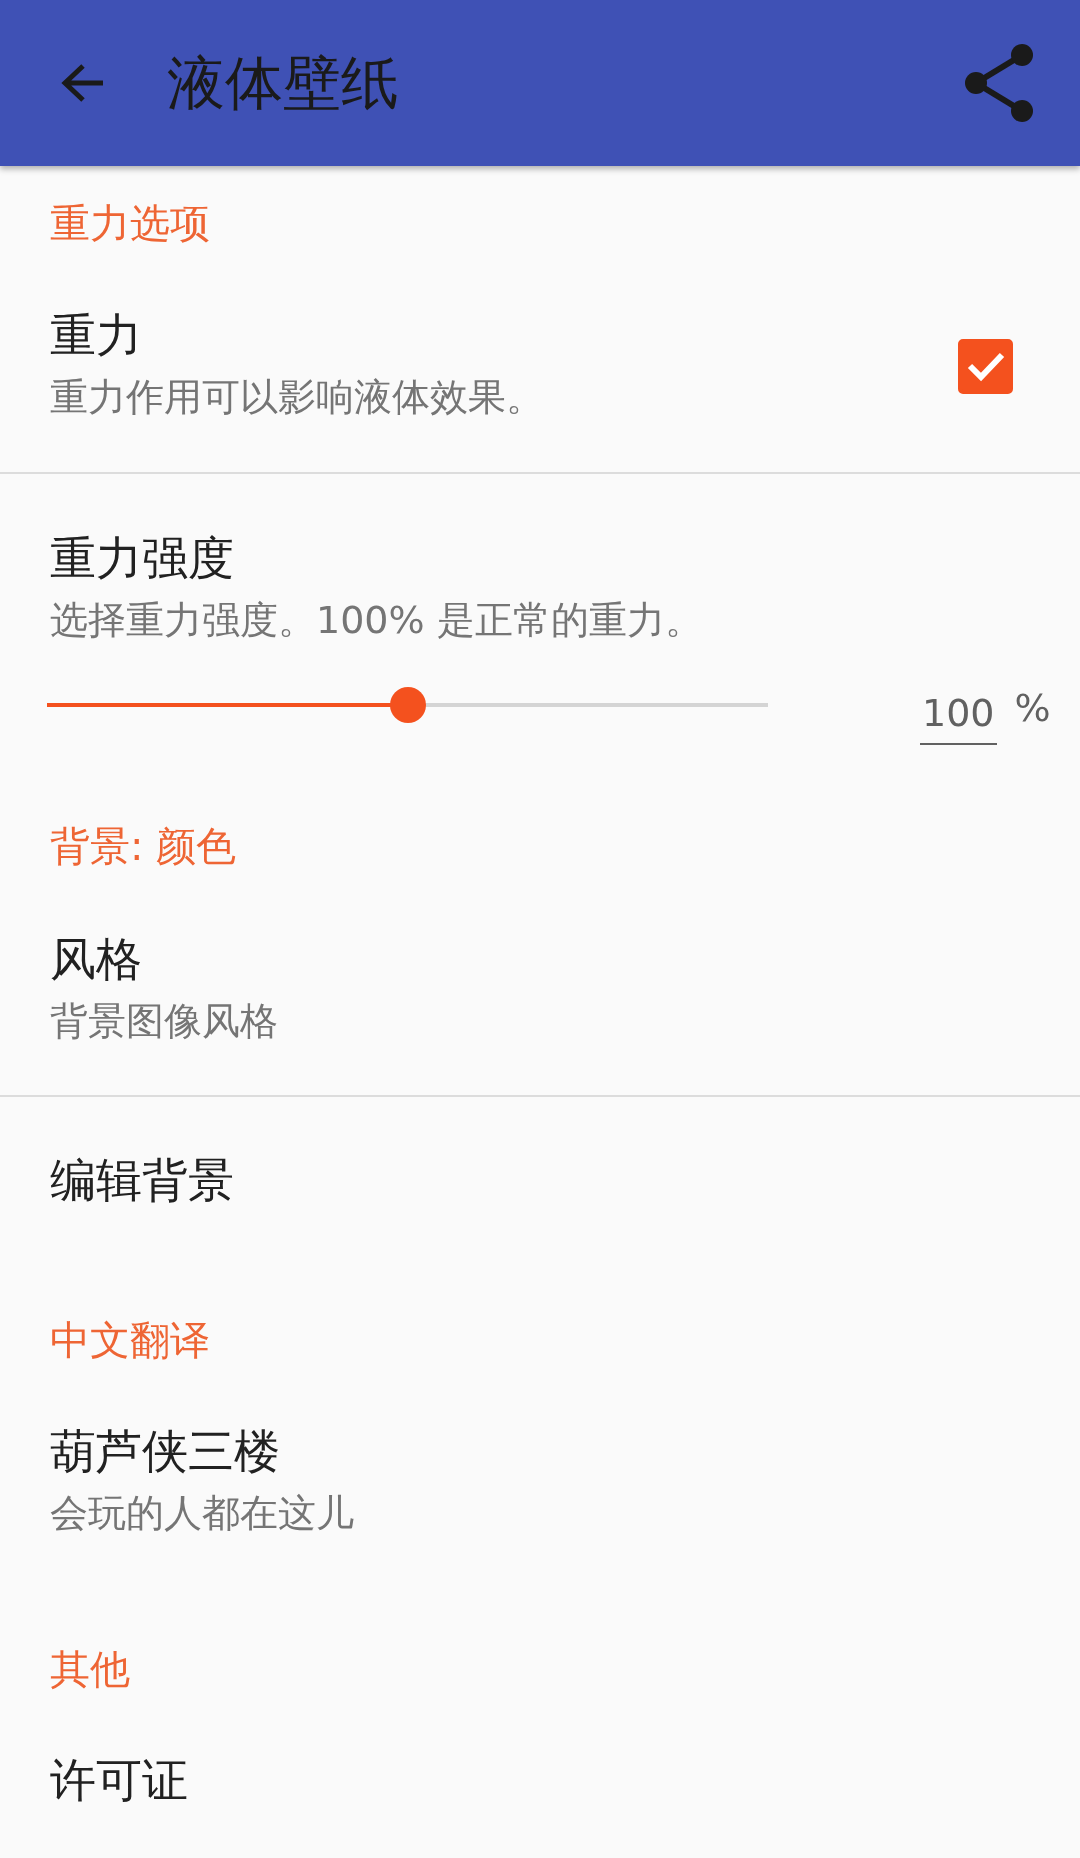 This screenshot has height=1858, width=1080. I want to click on setting-summary: 背景图像风格, so click(164, 1021).